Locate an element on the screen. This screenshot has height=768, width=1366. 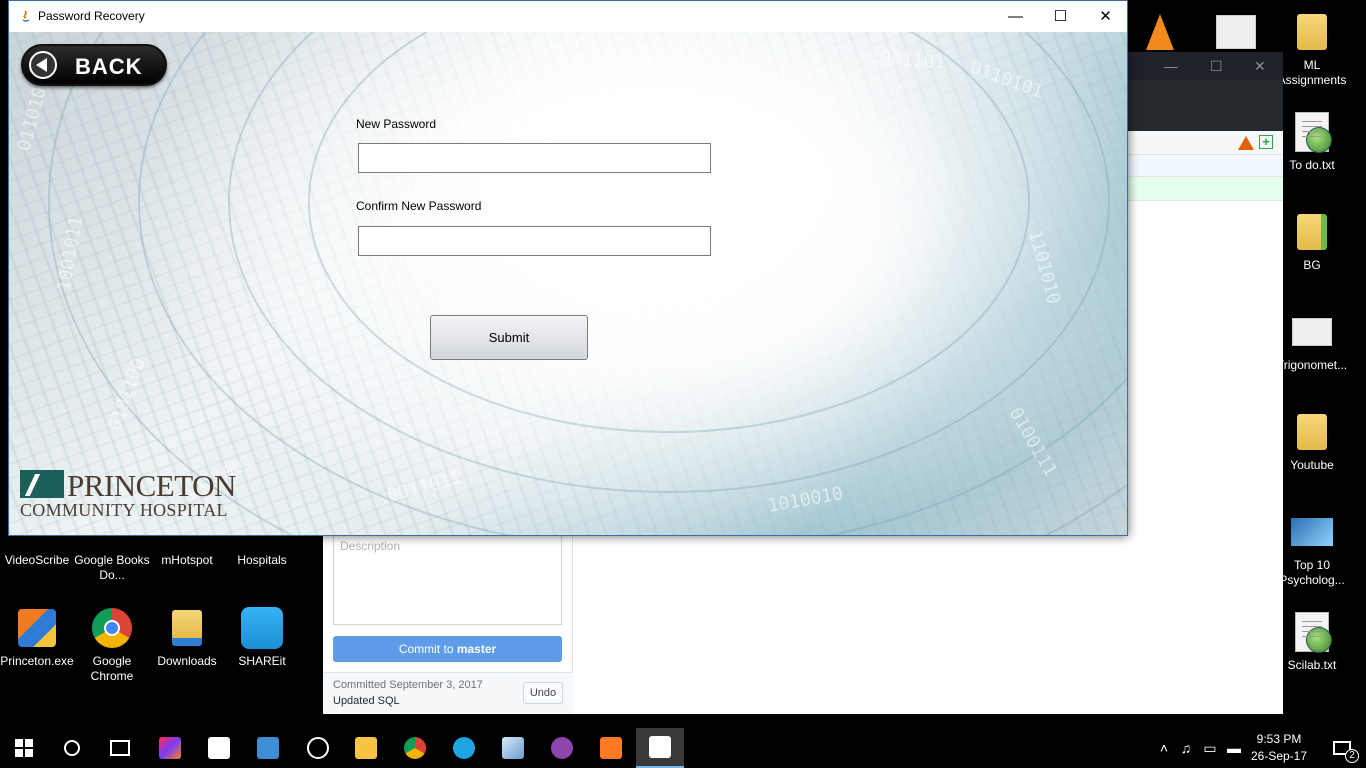
clock: 9:53 PM 26-Sep-17 is located at coordinates (1279, 748).